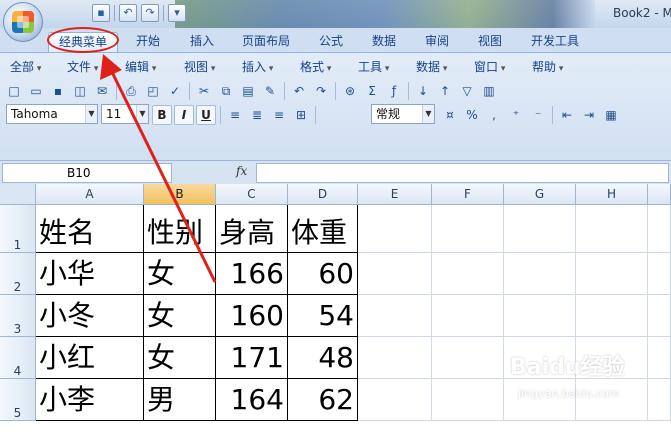  Describe the element at coordinates (462, 173) in the screenshot. I see `formula-input` at that location.